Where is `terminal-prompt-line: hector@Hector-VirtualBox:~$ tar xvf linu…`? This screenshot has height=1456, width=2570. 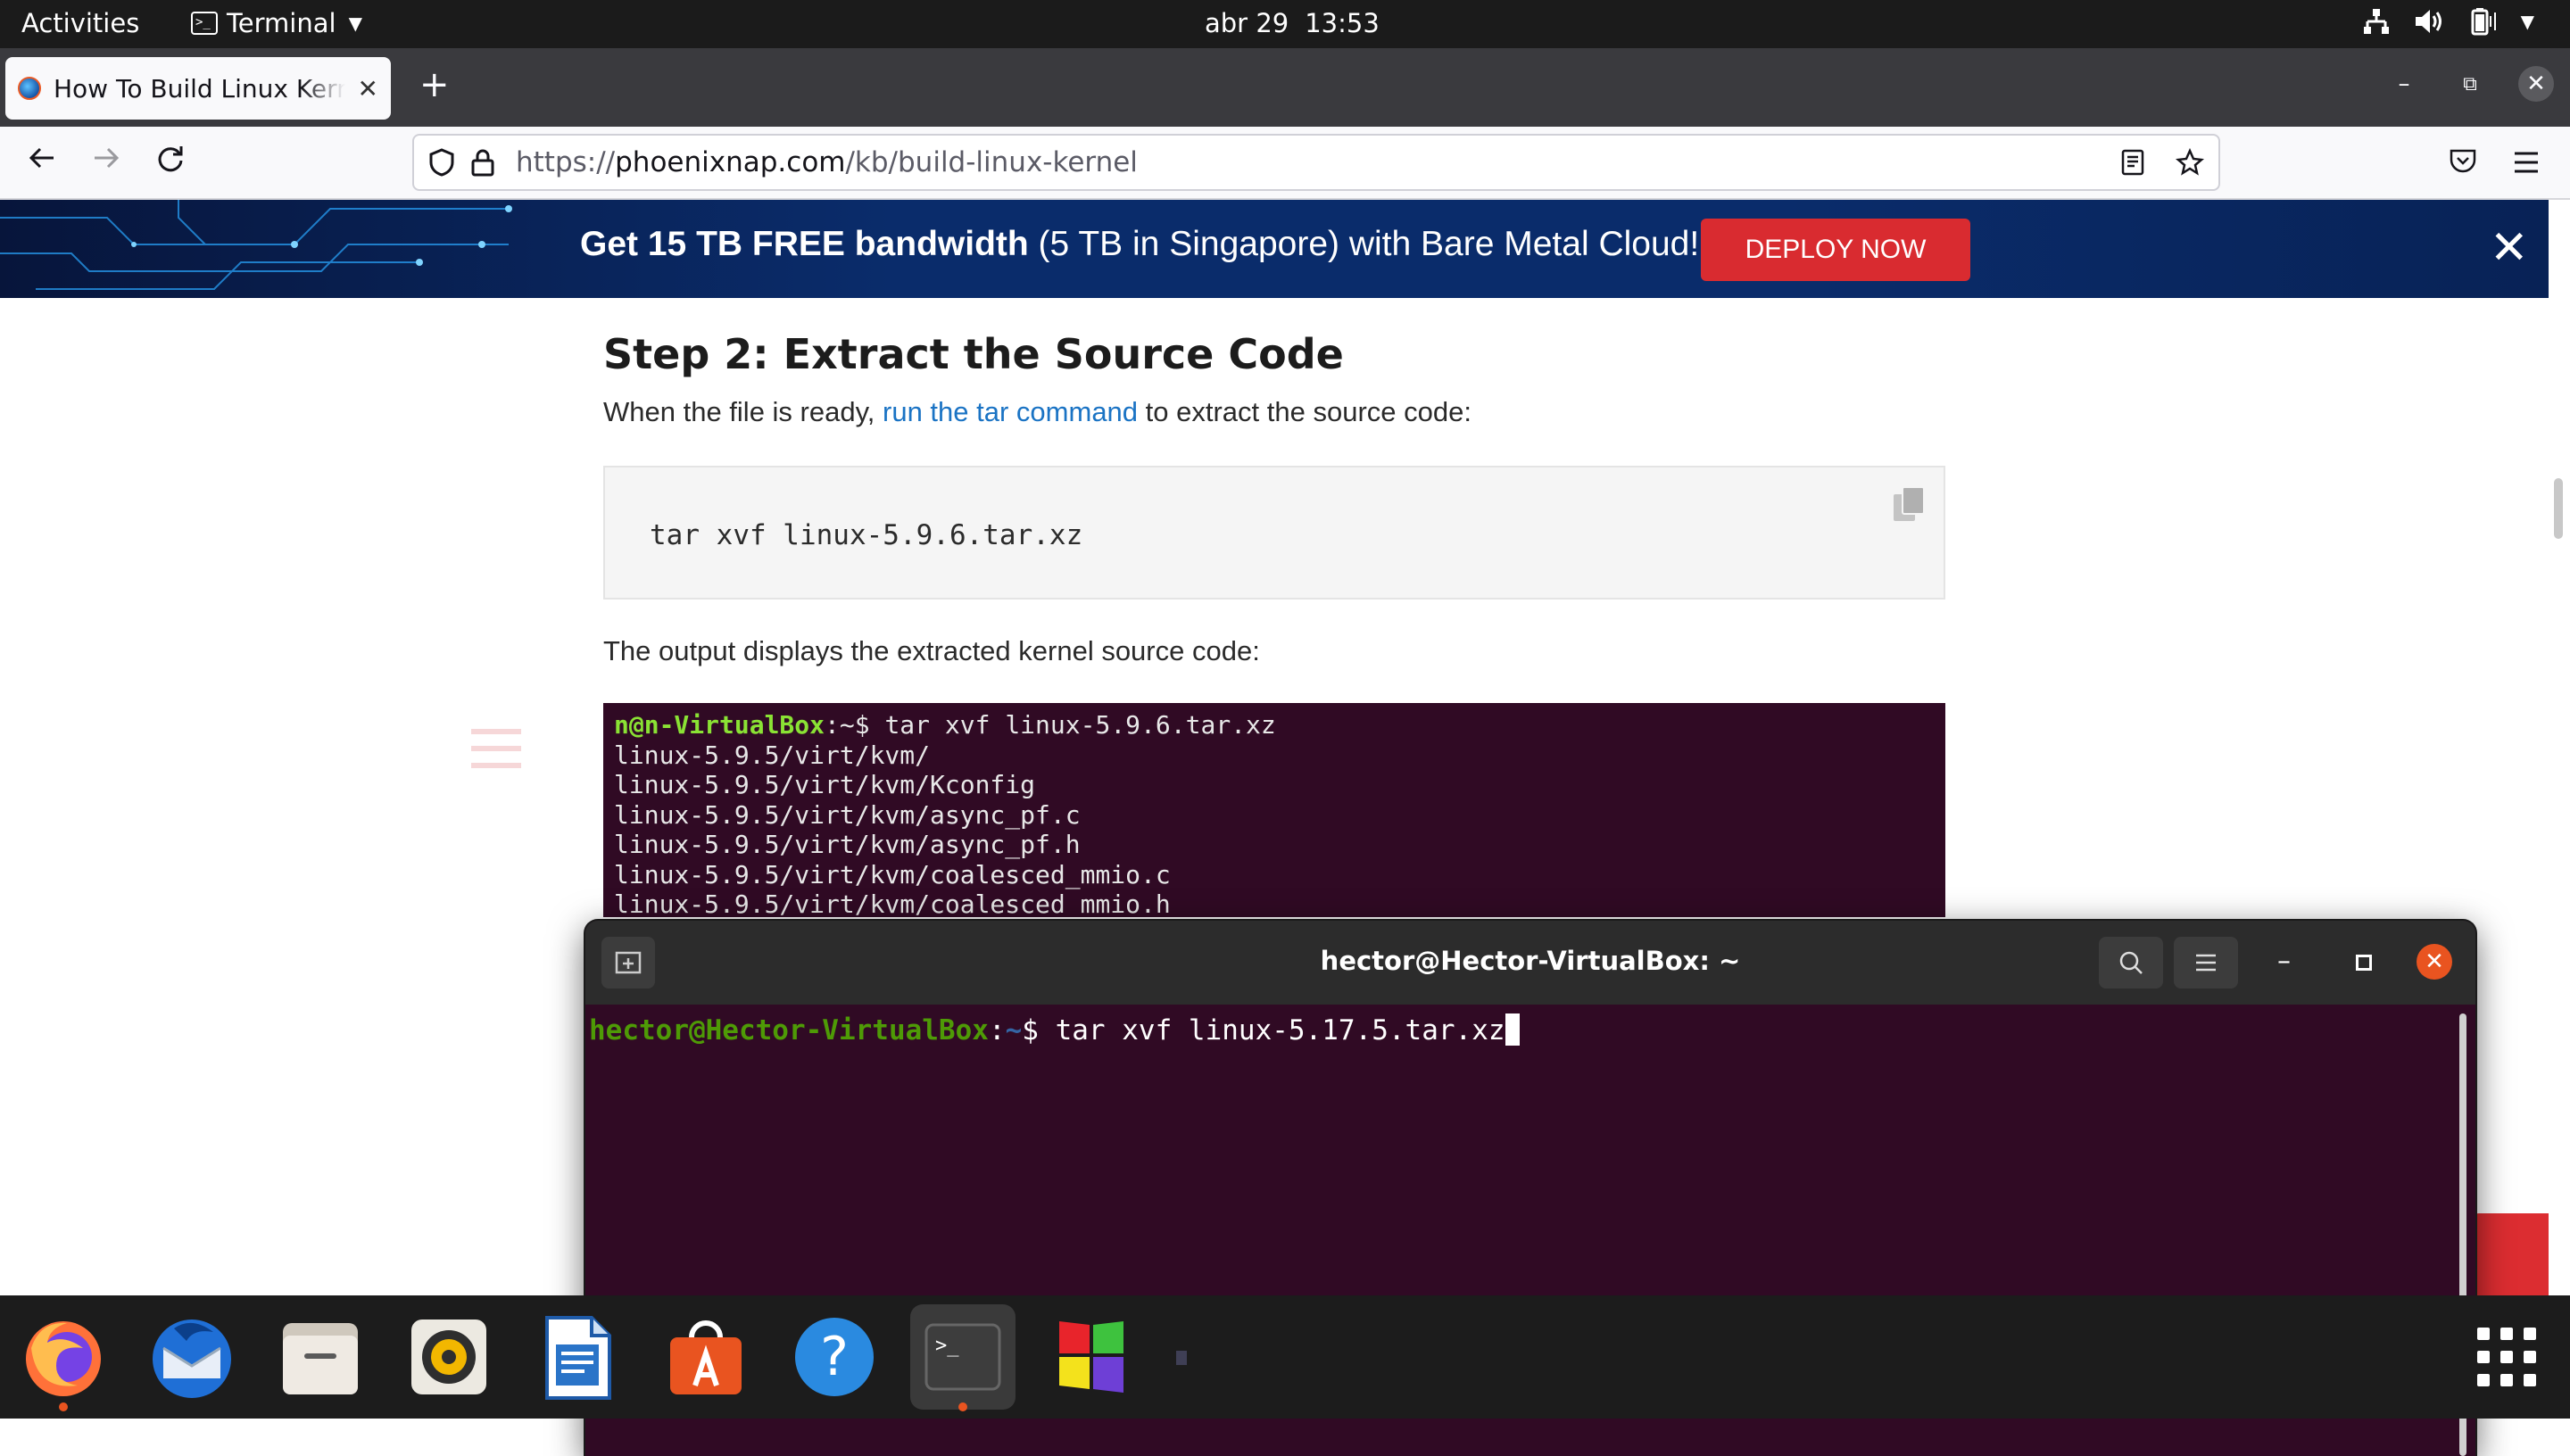 terminal-prompt-line: hector@Hector-VirtualBox:~$ tar xvf linu… is located at coordinates (1531, 1030).